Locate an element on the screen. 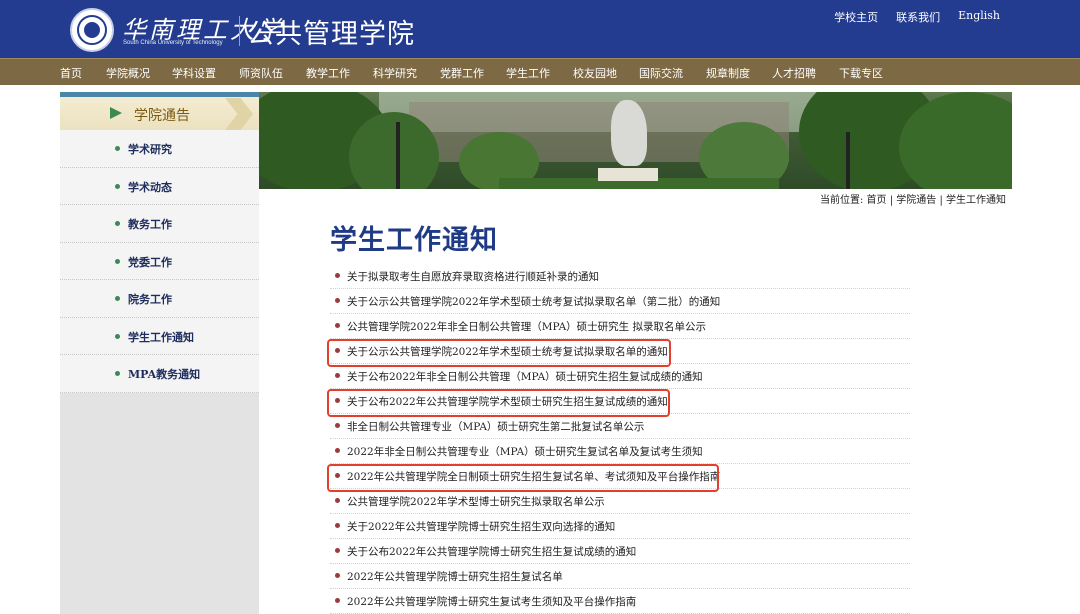 Image resolution: width=1080 pixels, height=614 pixels. sidebar-item: 党委工作 is located at coordinates (159, 261).